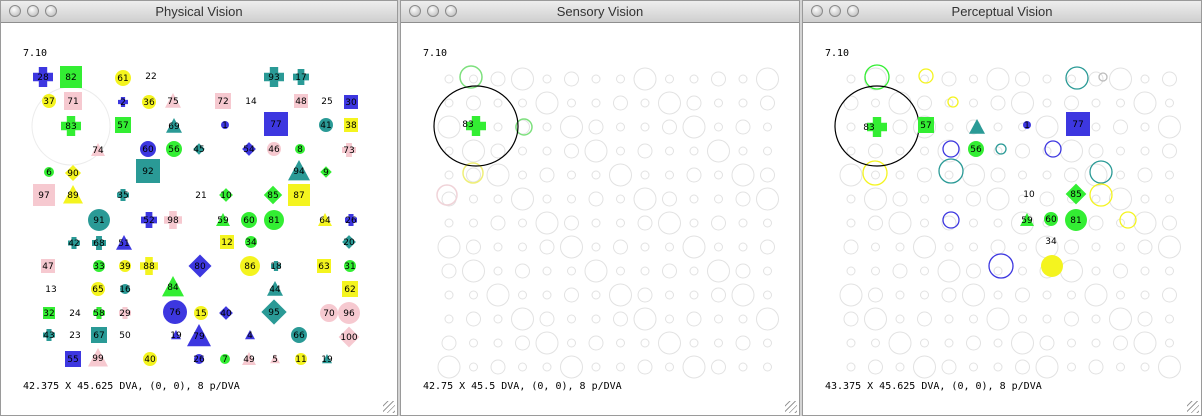 Image resolution: width=1202 pixels, height=416 pixels. I want to click on object-label: 80, so click(200, 267).